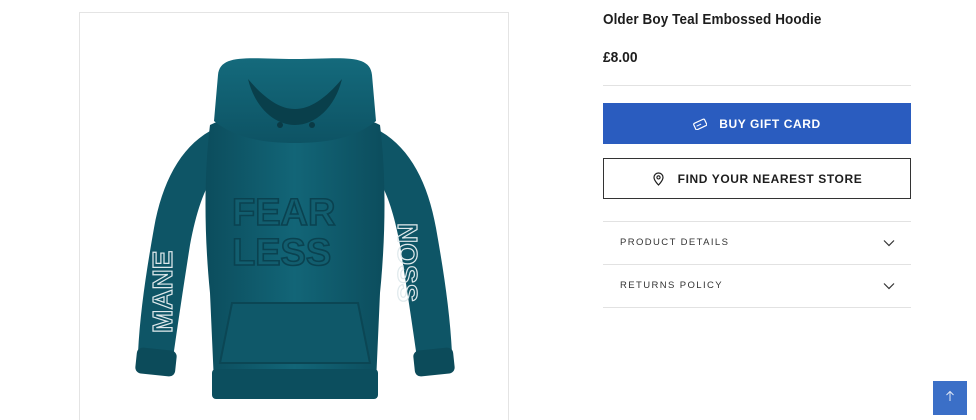  What do you see at coordinates (672, 285) in the screenshot?
I see `accordion-label: RETURNS POLICY` at bounding box center [672, 285].